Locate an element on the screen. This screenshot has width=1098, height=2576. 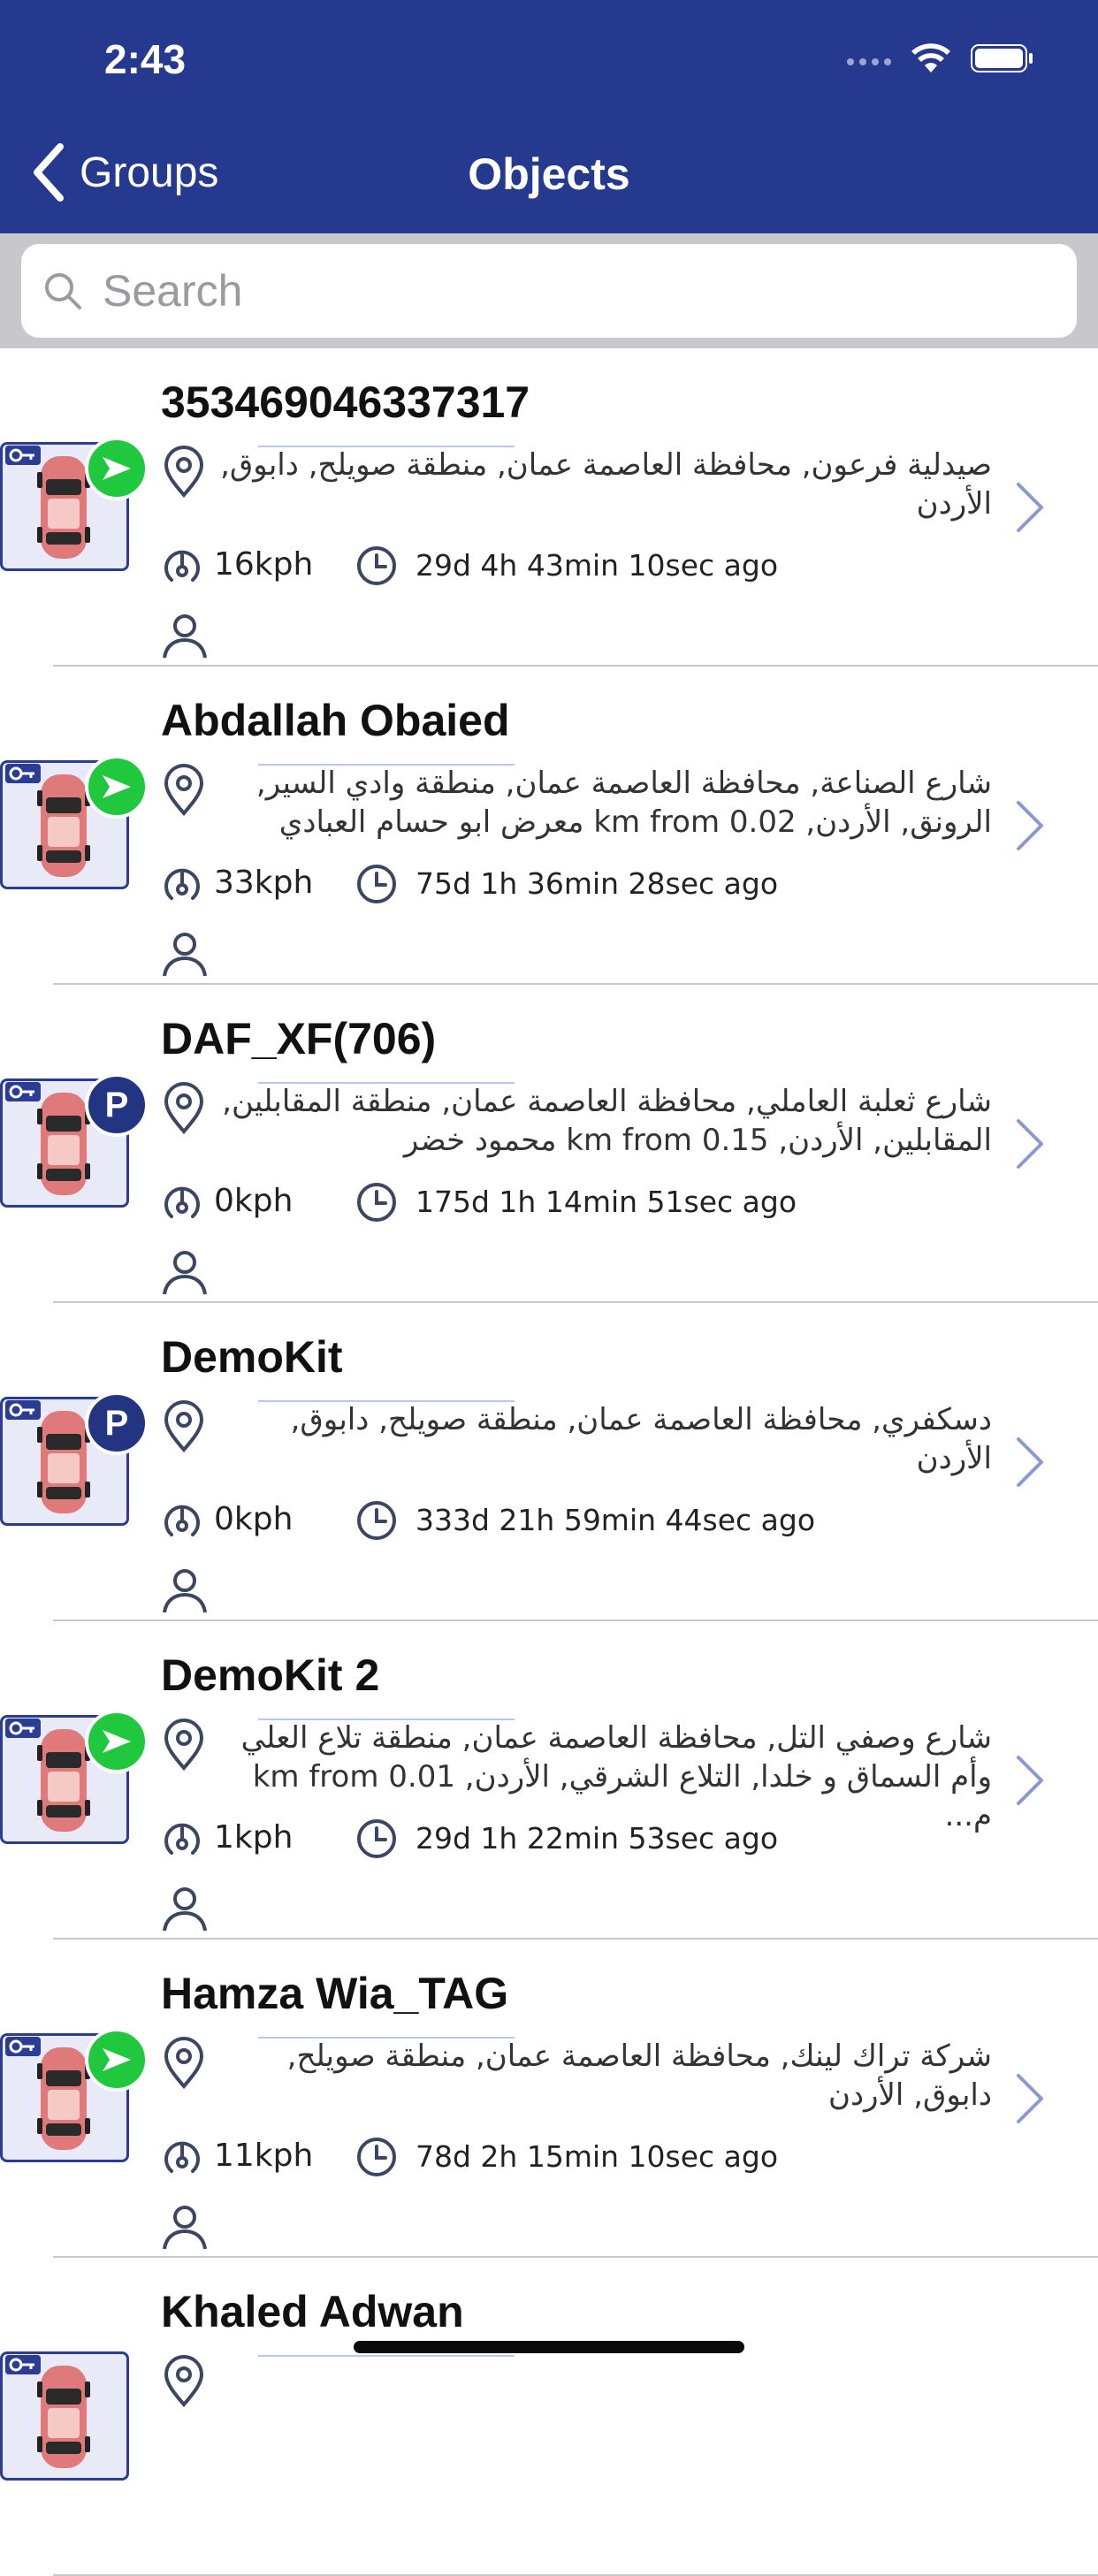
last-update: 29d 1h 22min 53sec ago is located at coordinates (597, 1838).